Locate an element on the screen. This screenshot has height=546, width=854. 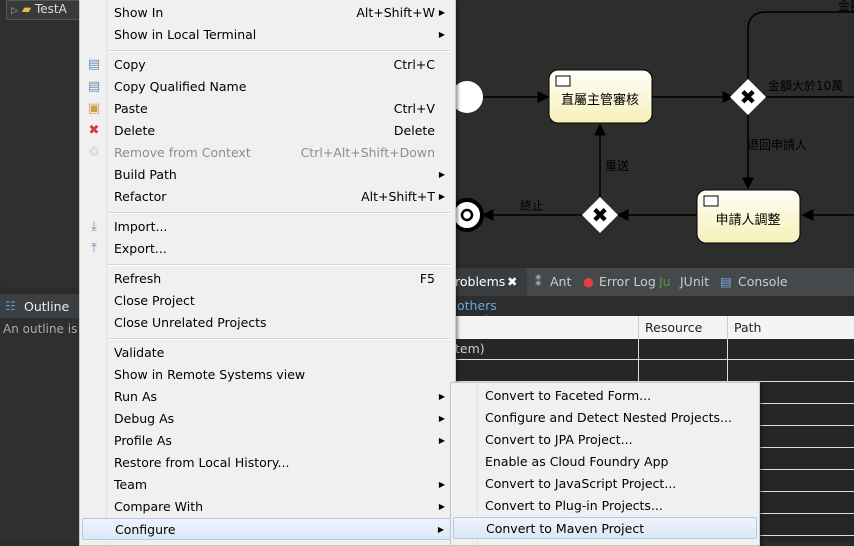
outline-view: An outline is n is located at coordinates (44, 430).